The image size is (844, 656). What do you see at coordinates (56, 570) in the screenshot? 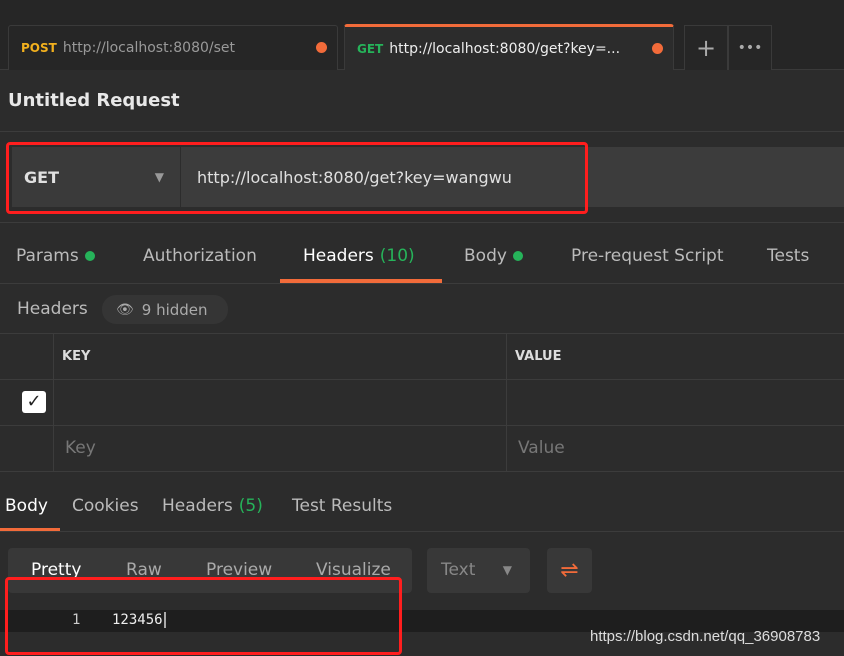
I see `mode-pretty: Pretty` at bounding box center [56, 570].